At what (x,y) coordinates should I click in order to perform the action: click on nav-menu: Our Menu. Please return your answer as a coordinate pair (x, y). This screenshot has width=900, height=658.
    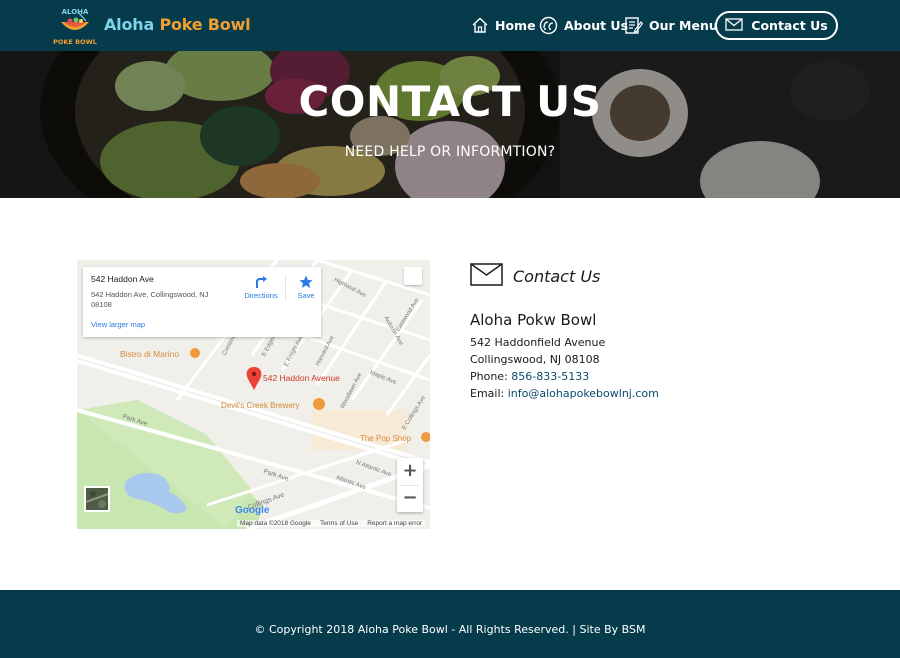
    Looking at the image, I should click on (671, 25).